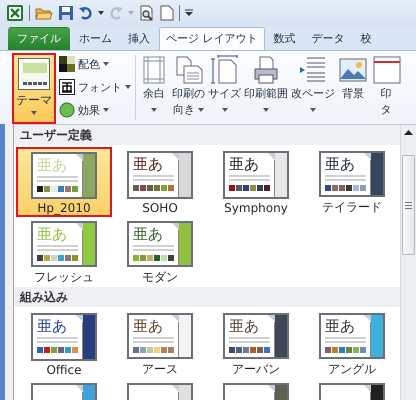 The width and height of the screenshot is (416, 400). What do you see at coordinates (224, 87) in the screenshot?
I see `size-button: サイズ` at bounding box center [224, 87].